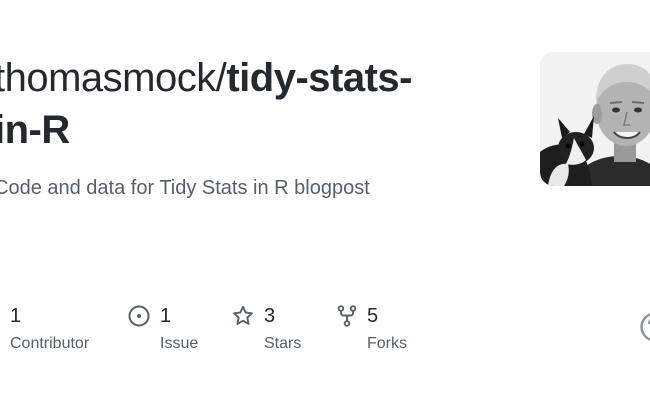 The width and height of the screenshot is (650, 400). What do you see at coordinates (645, 327) in the screenshot?
I see `github-logo-icon` at bounding box center [645, 327].